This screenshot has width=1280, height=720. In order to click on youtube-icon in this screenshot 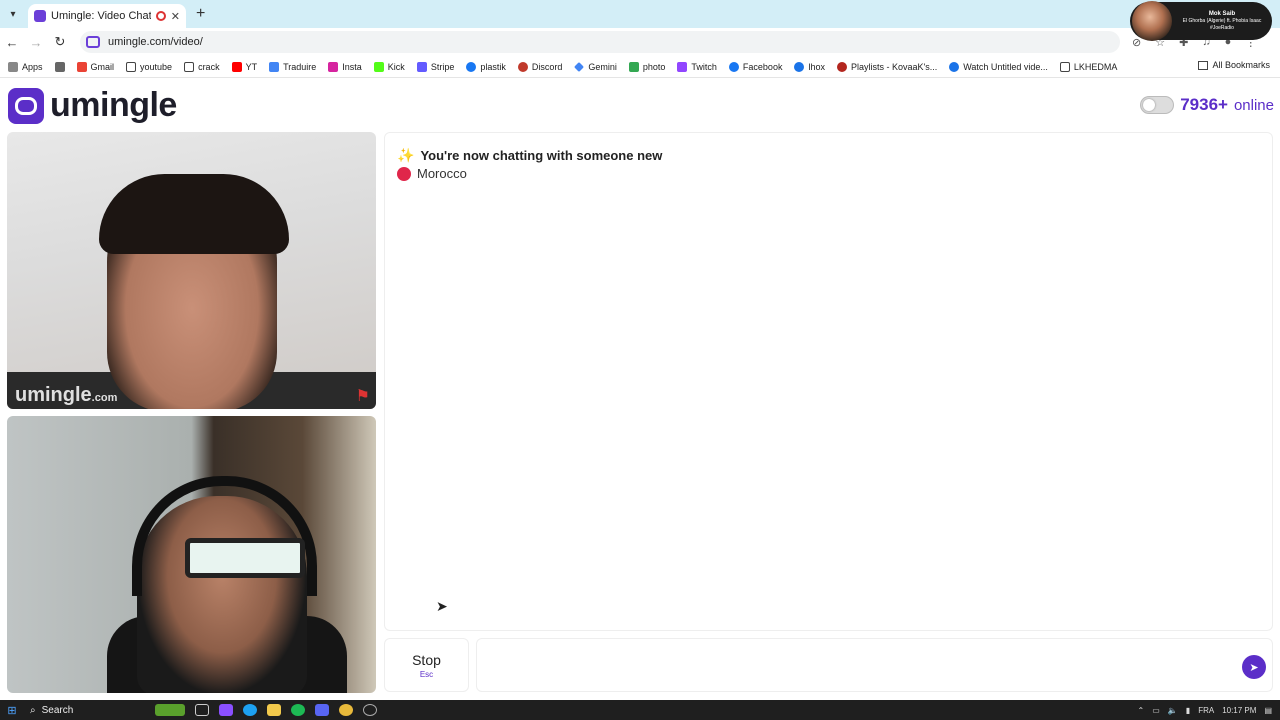, I will do `click(236, 66)`.